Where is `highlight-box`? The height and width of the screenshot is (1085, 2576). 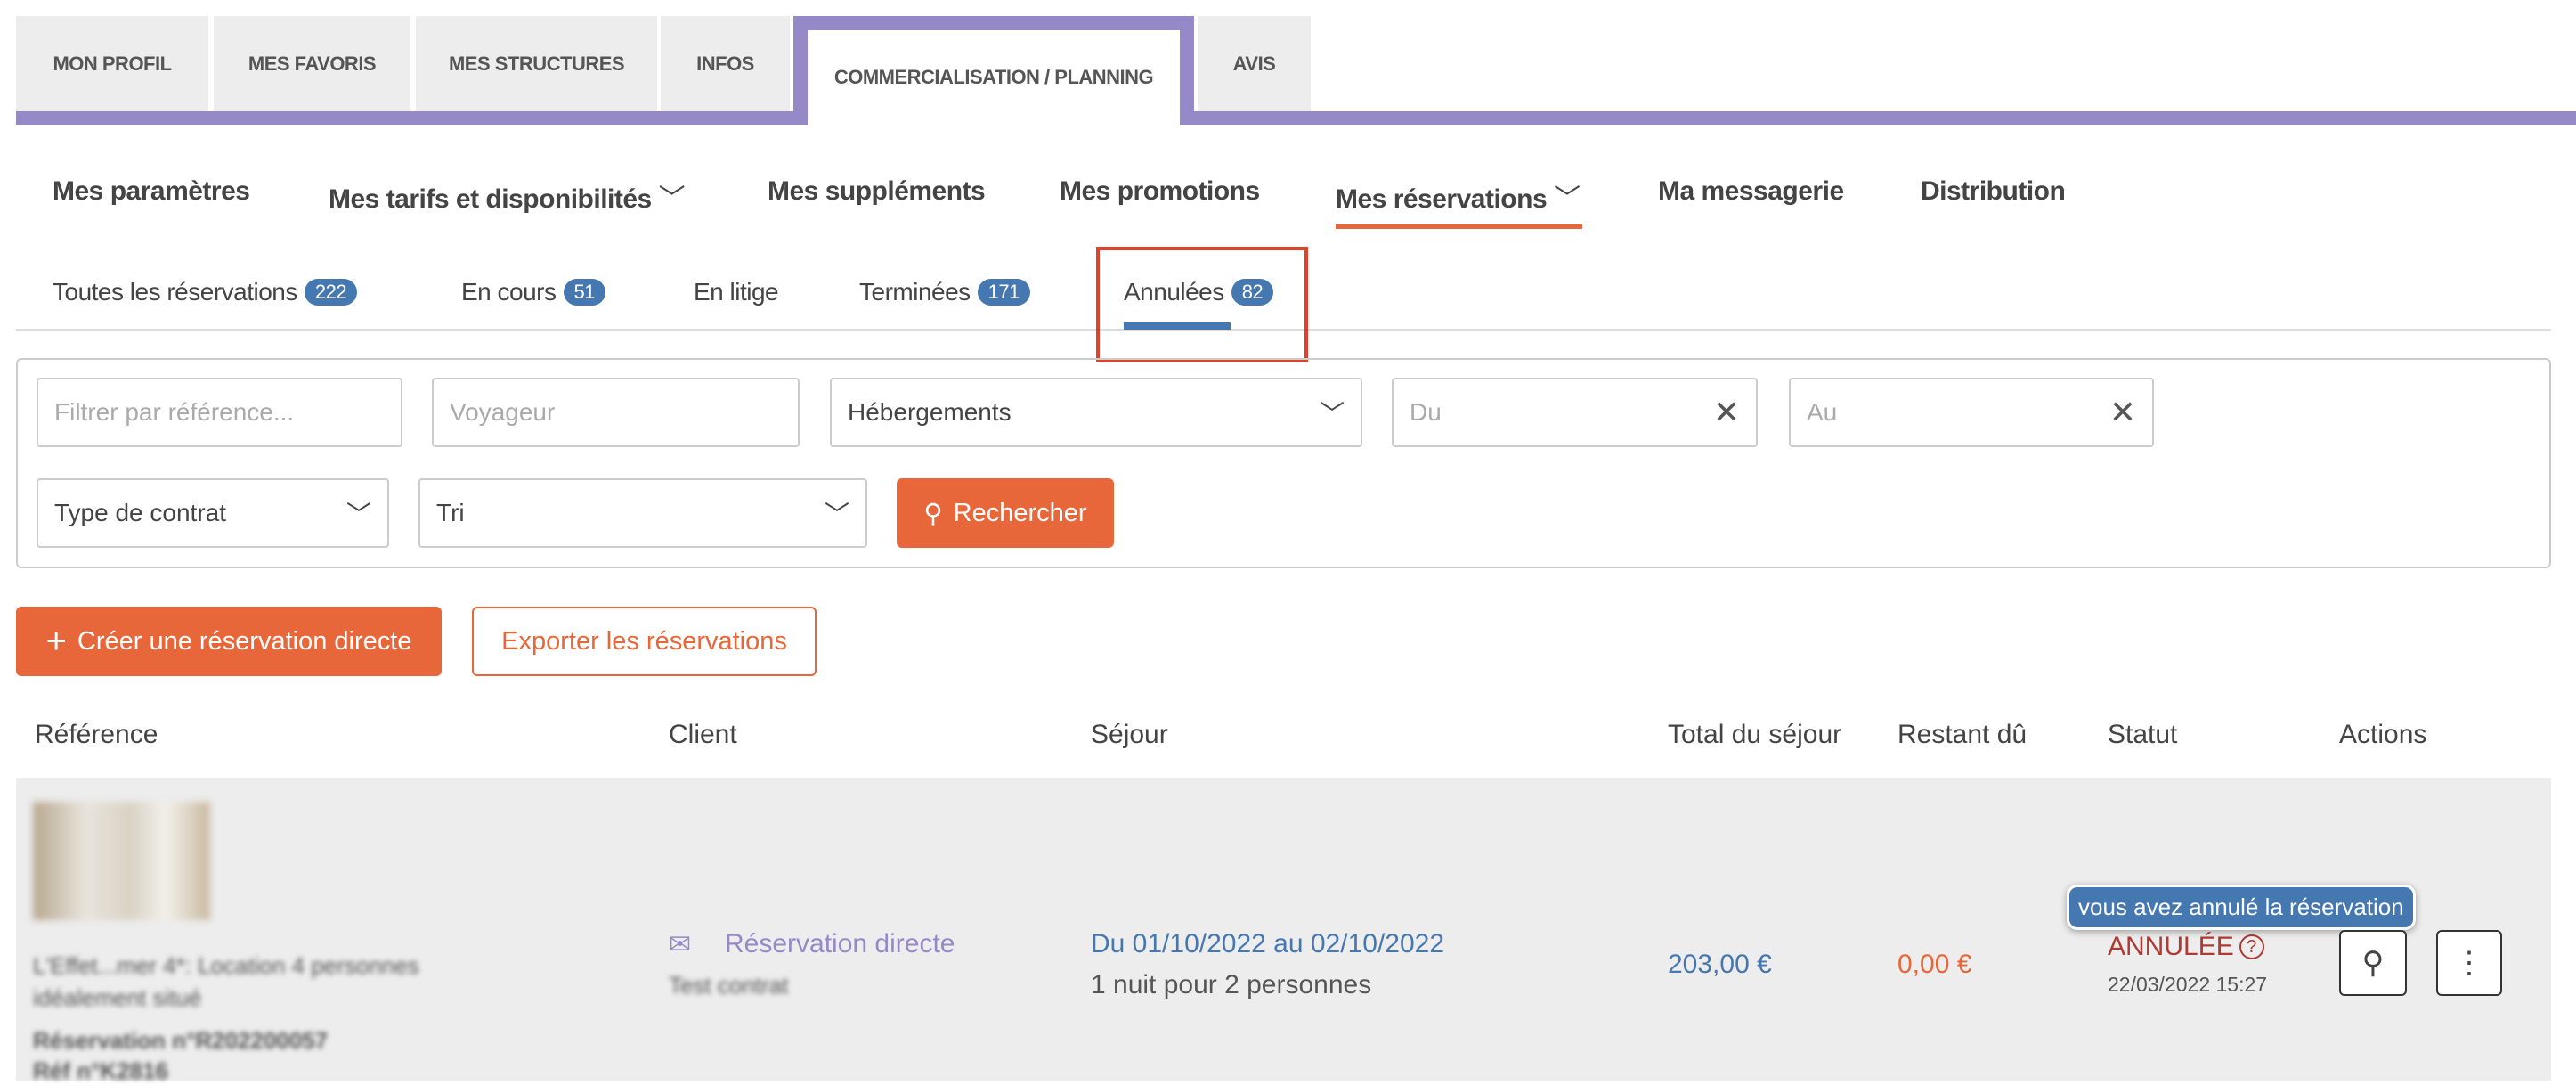
highlight-box is located at coordinates (1202, 304).